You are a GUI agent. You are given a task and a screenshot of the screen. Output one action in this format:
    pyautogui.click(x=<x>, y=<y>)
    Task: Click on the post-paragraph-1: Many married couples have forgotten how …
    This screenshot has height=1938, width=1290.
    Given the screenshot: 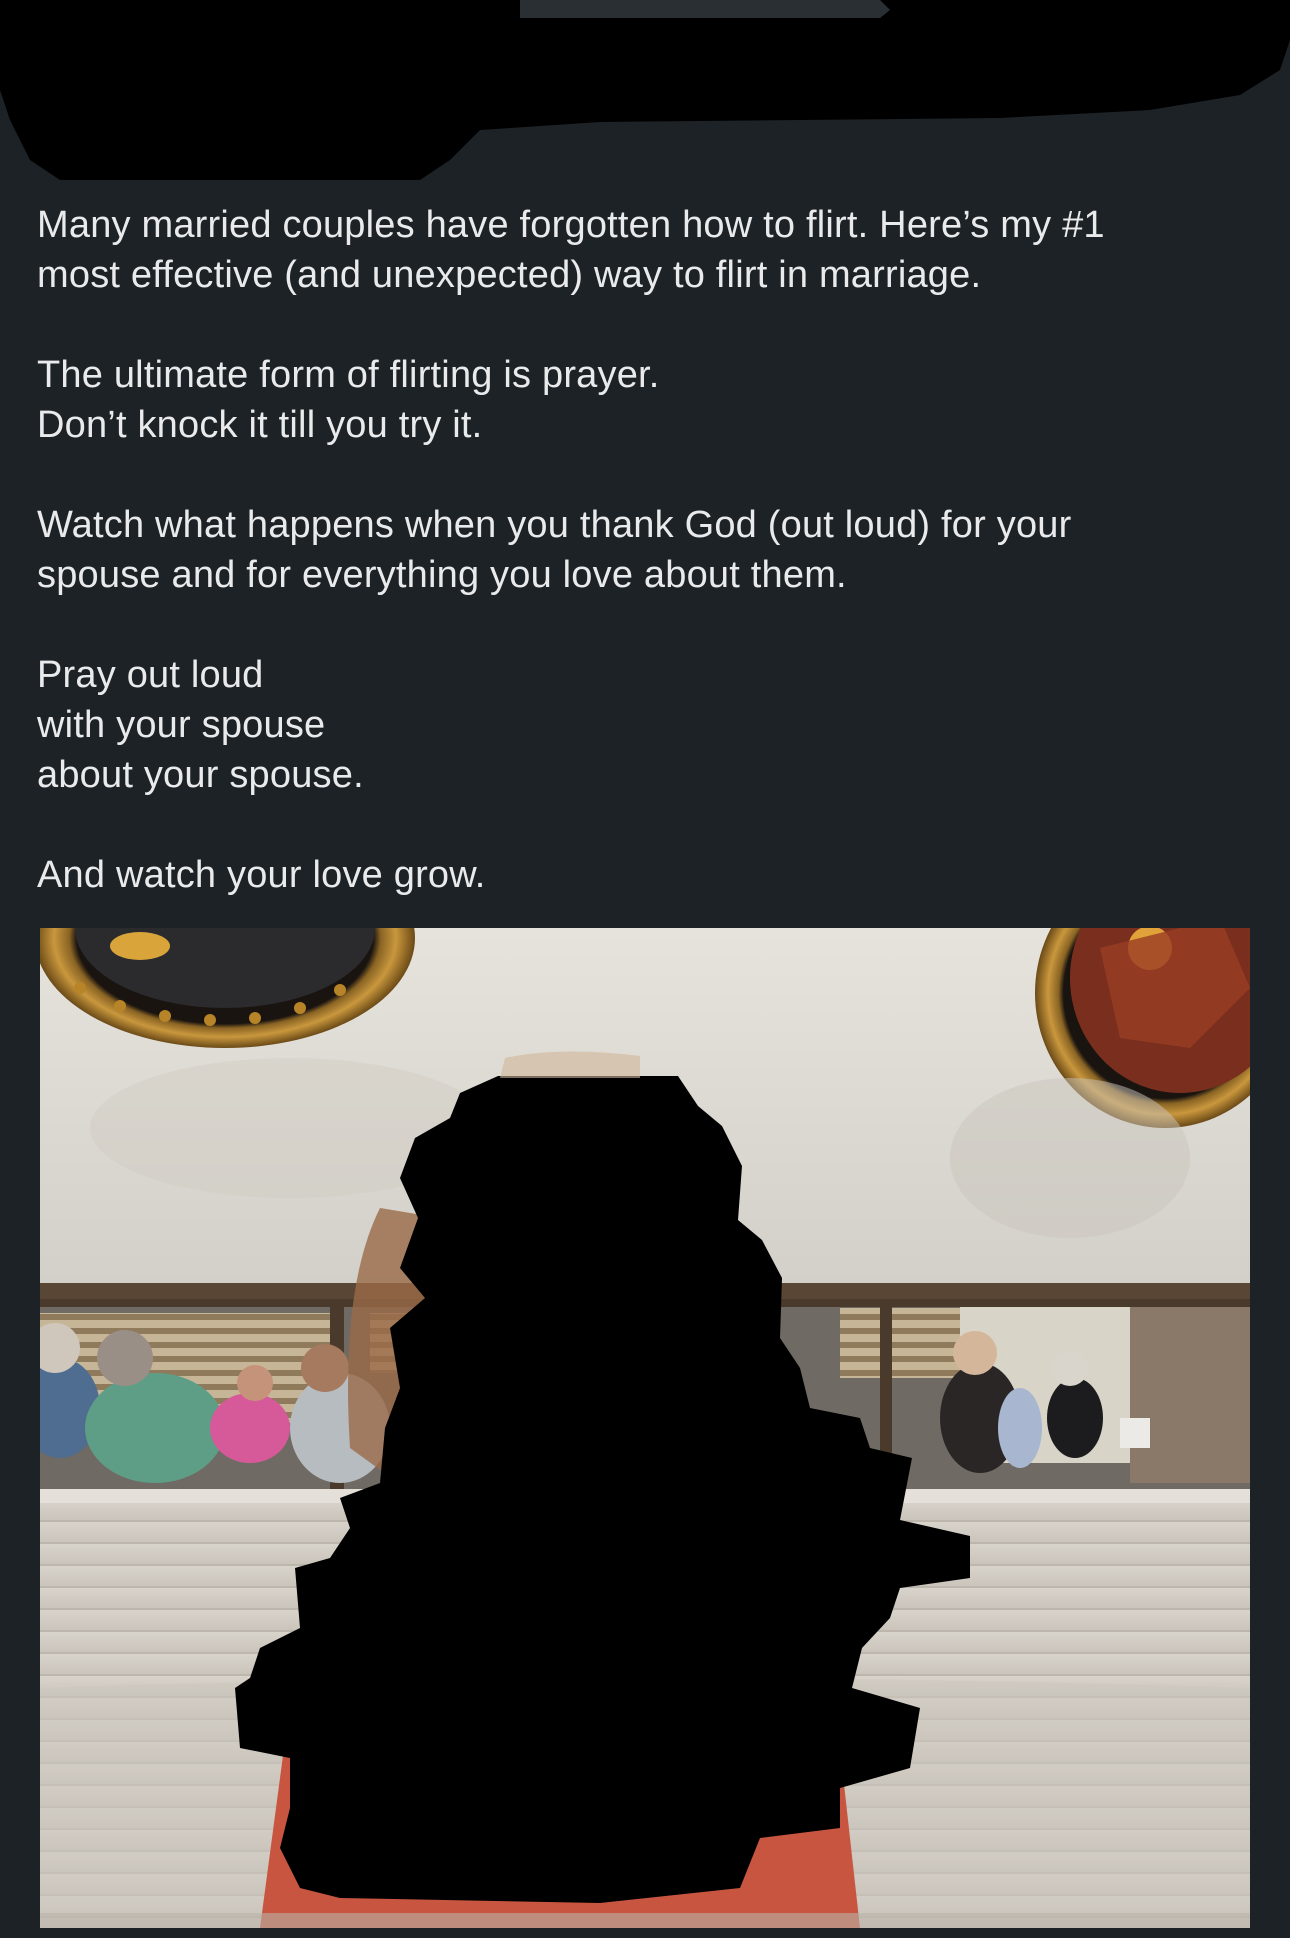 What is the action you would take?
    pyautogui.click(x=647, y=250)
    